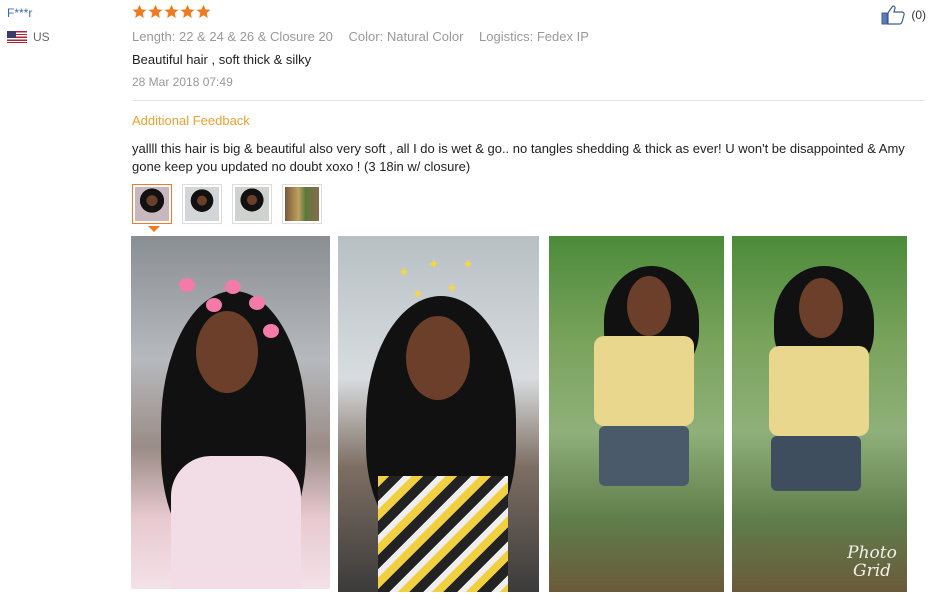 The height and width of the screenshot is (603, 950). I want to click on photo-grid-watermark: Photo Grid, so click(872, 562).